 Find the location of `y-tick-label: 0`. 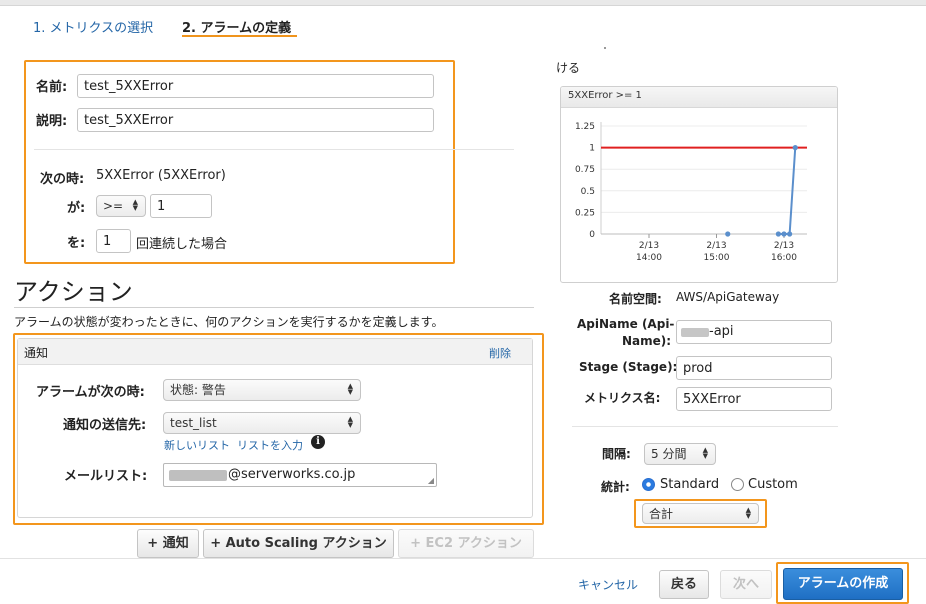

y-tick-label: 0 is located at coordinates (592, 235).